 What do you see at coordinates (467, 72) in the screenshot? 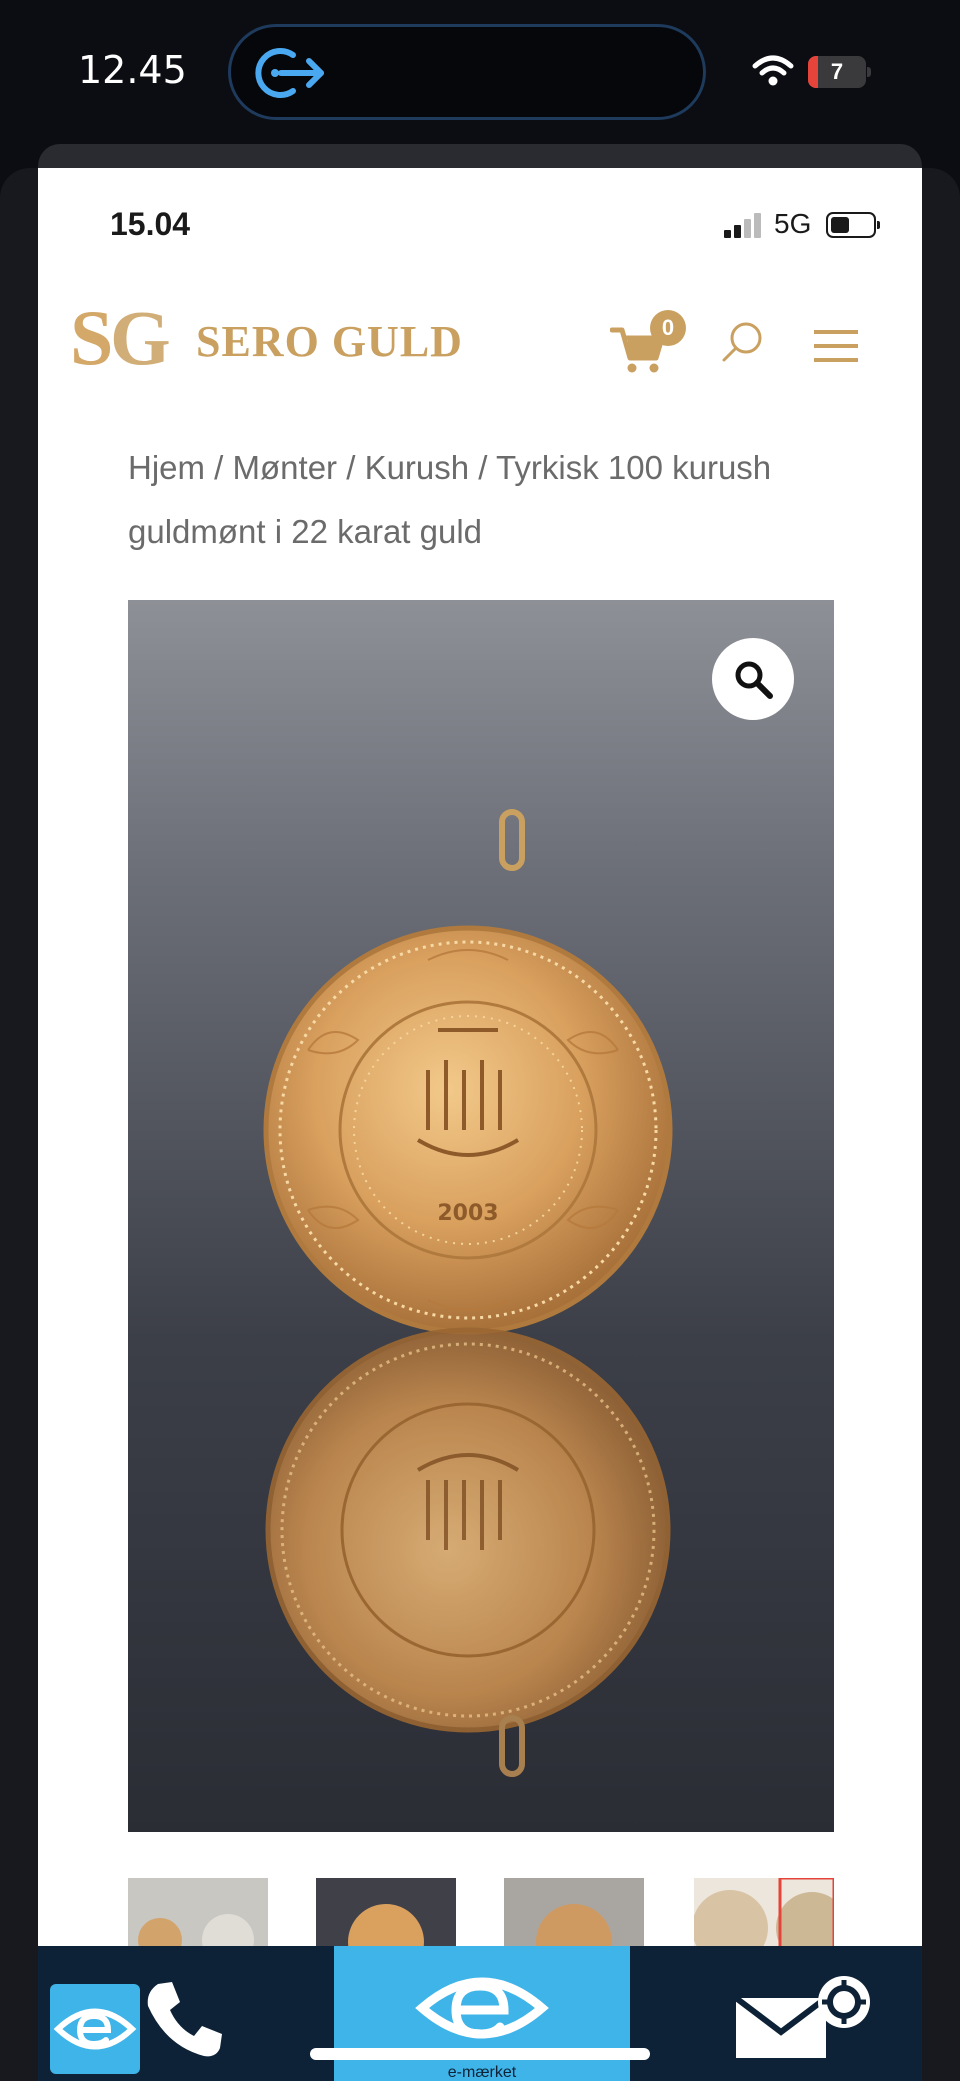
I see `dynamic-island` at bounding box center [467, 72].